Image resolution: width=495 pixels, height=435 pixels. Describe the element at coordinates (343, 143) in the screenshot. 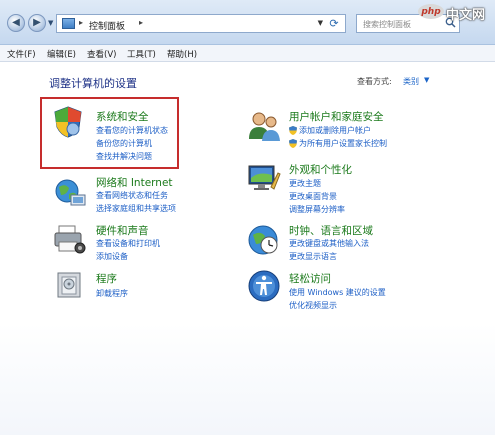

I see `link-parental-controls: 为所有用户设置家长控制` at that location.